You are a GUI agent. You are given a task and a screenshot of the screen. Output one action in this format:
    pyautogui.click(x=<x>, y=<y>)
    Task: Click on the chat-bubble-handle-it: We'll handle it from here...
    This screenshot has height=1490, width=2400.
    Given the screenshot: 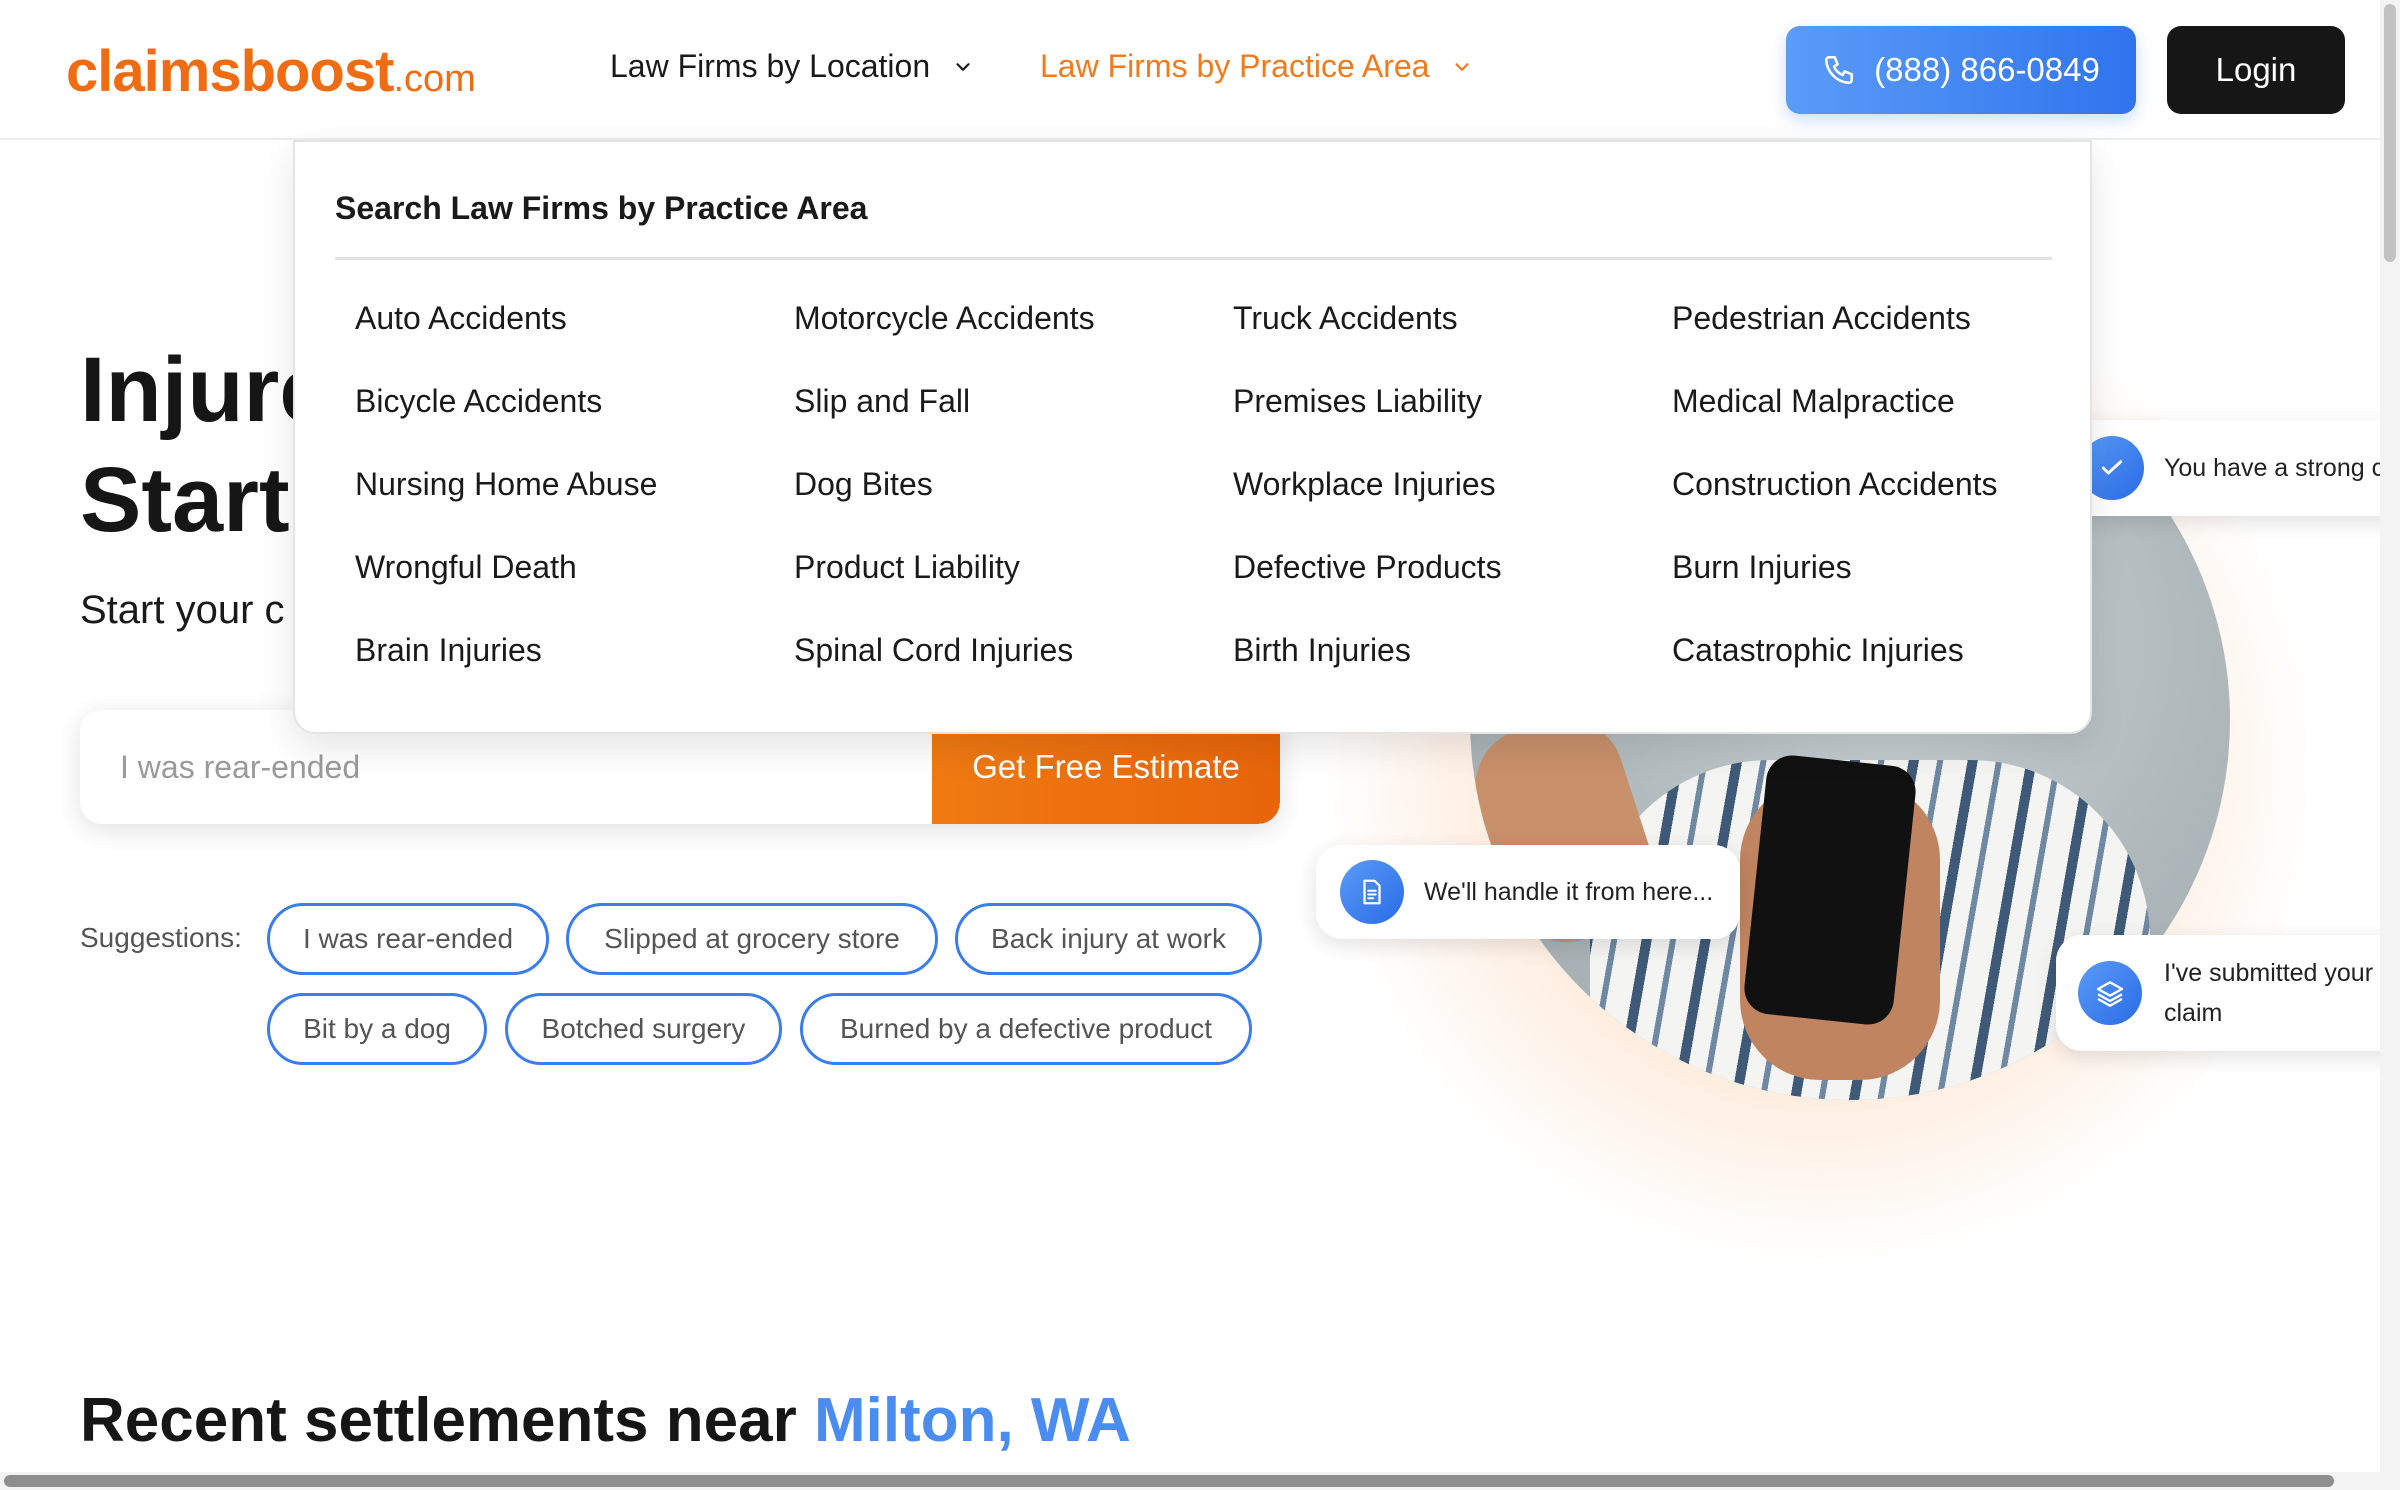 What is the action you would take?
    pyautogui.click(x=1528, y=892)
    